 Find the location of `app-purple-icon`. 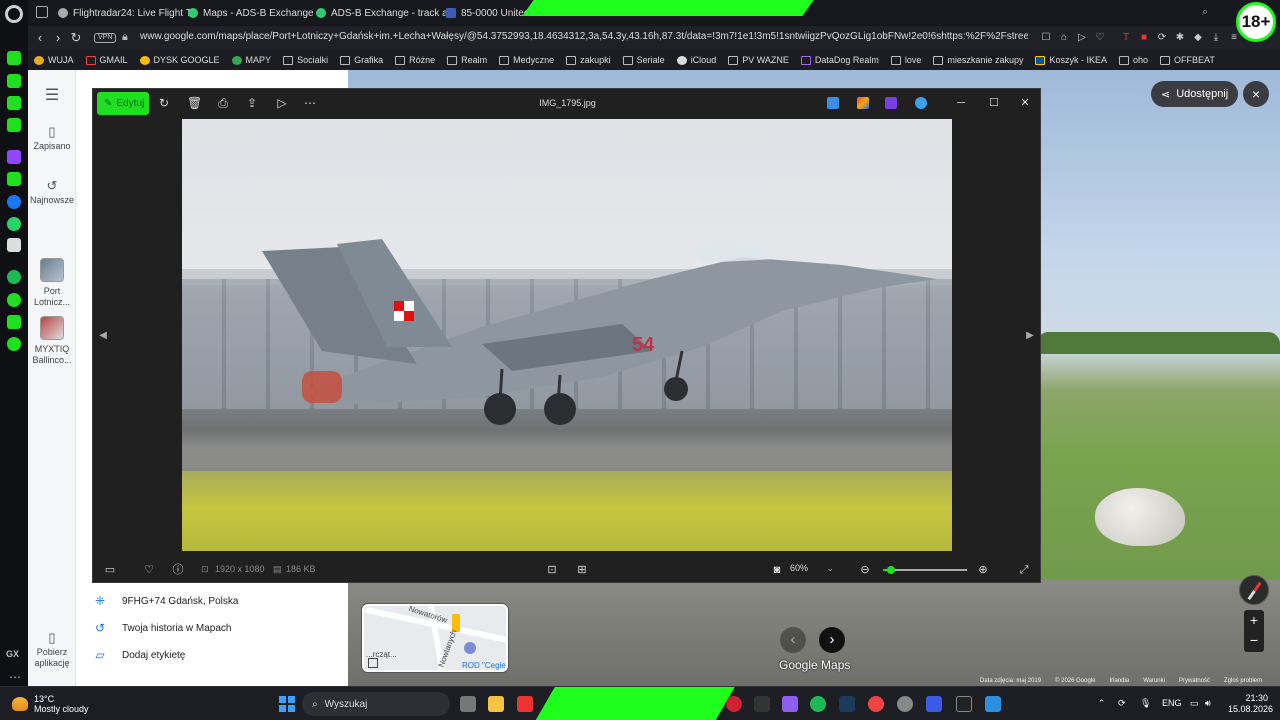

app-purple-icon is located at coordinates (790, 704).